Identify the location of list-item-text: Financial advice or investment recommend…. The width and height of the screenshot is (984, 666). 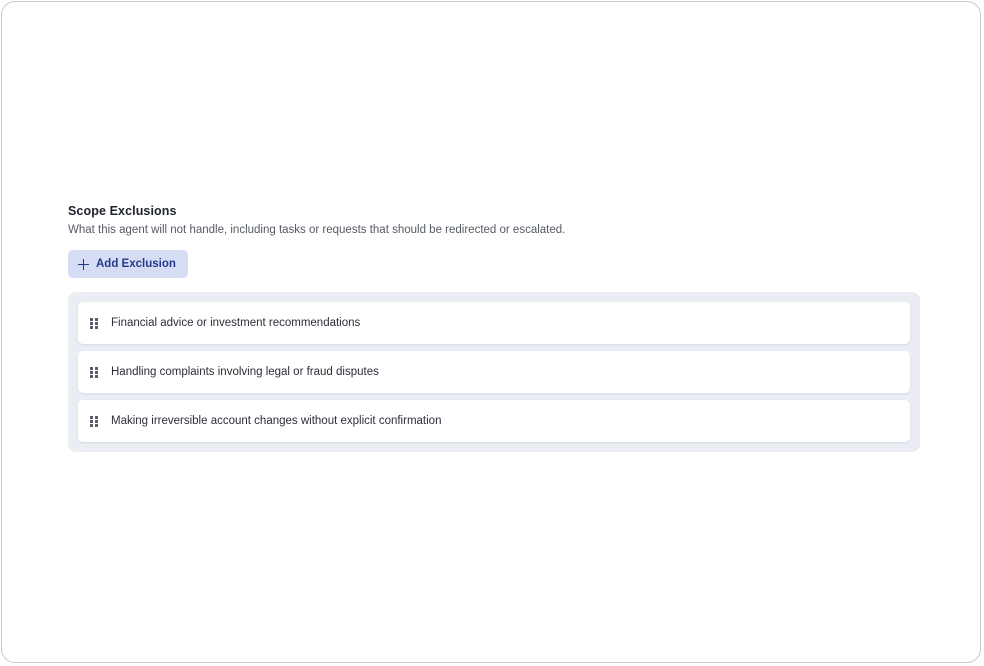
(236, 323).